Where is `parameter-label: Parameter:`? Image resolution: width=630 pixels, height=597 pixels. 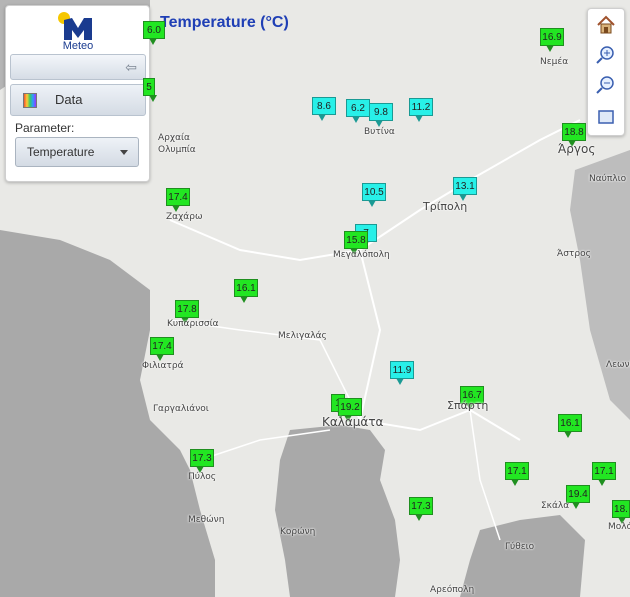 parameter-label: Parameter: is located at coordinates (45, 128).